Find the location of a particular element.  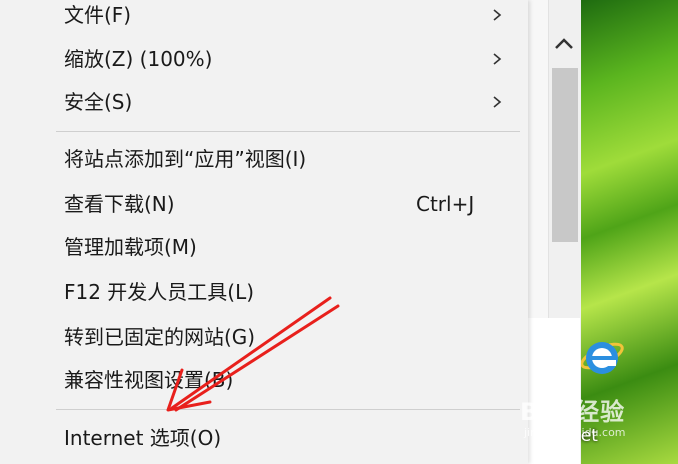

menu-item-label: 查看下载(N) is located at coordinates (119, 204).